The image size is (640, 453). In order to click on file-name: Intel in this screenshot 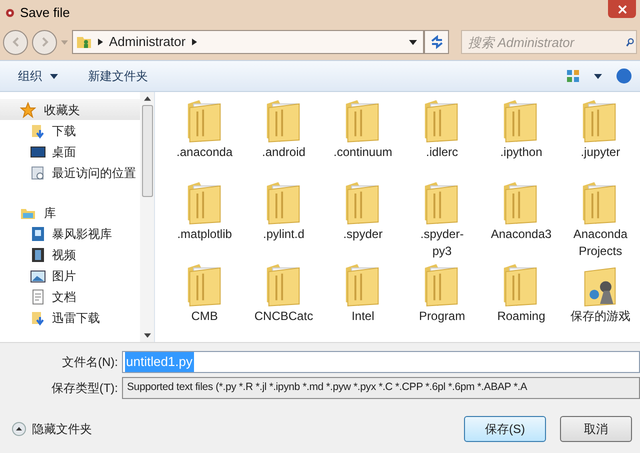, I will do `click(363, 316)`.